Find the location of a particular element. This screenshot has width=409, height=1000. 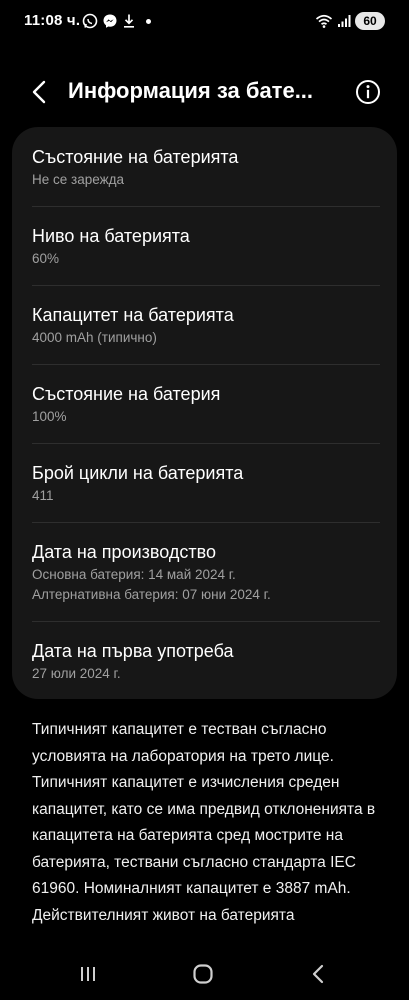

item-subtitle: 27 юли 2024 г. is located at coordinates (76, 673).